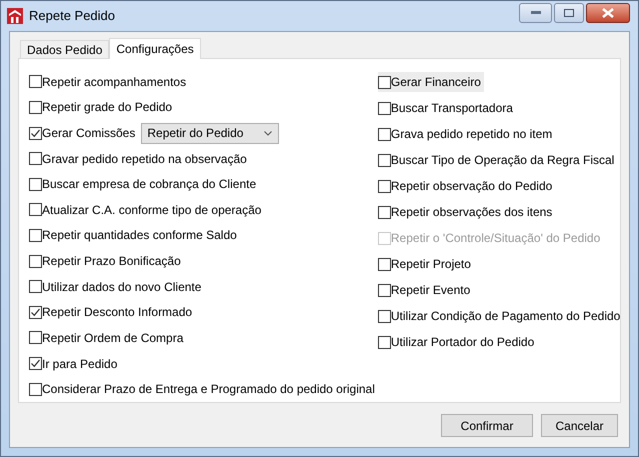  Describe the element at coordinates (435, 82) in the screenshot. I see `checkbox-label: Gerar Financeiro` at that location.